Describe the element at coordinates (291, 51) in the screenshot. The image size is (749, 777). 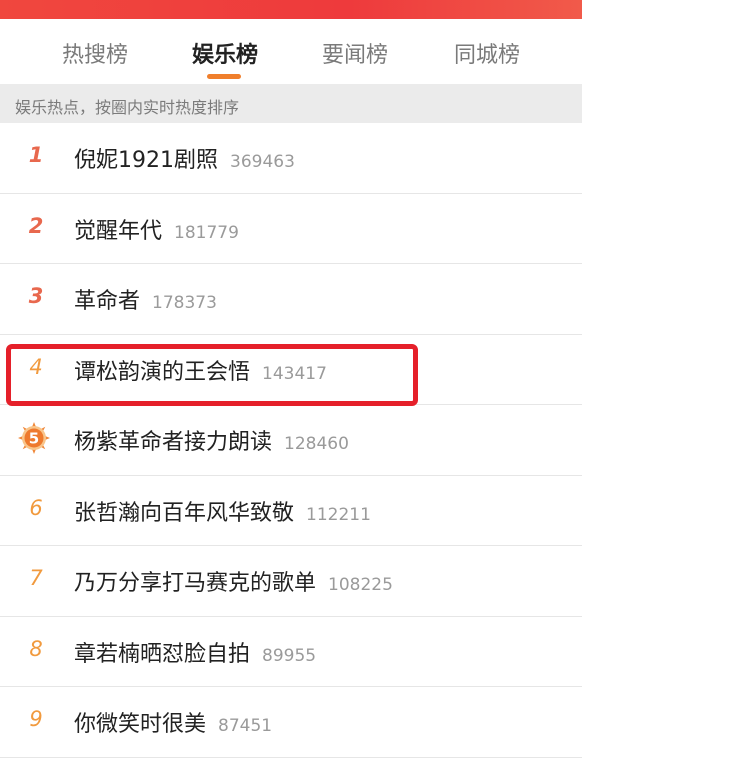
I see `tab-bar: 热搜榜 娱乐榜 要闻榜 同城榜` at that location.